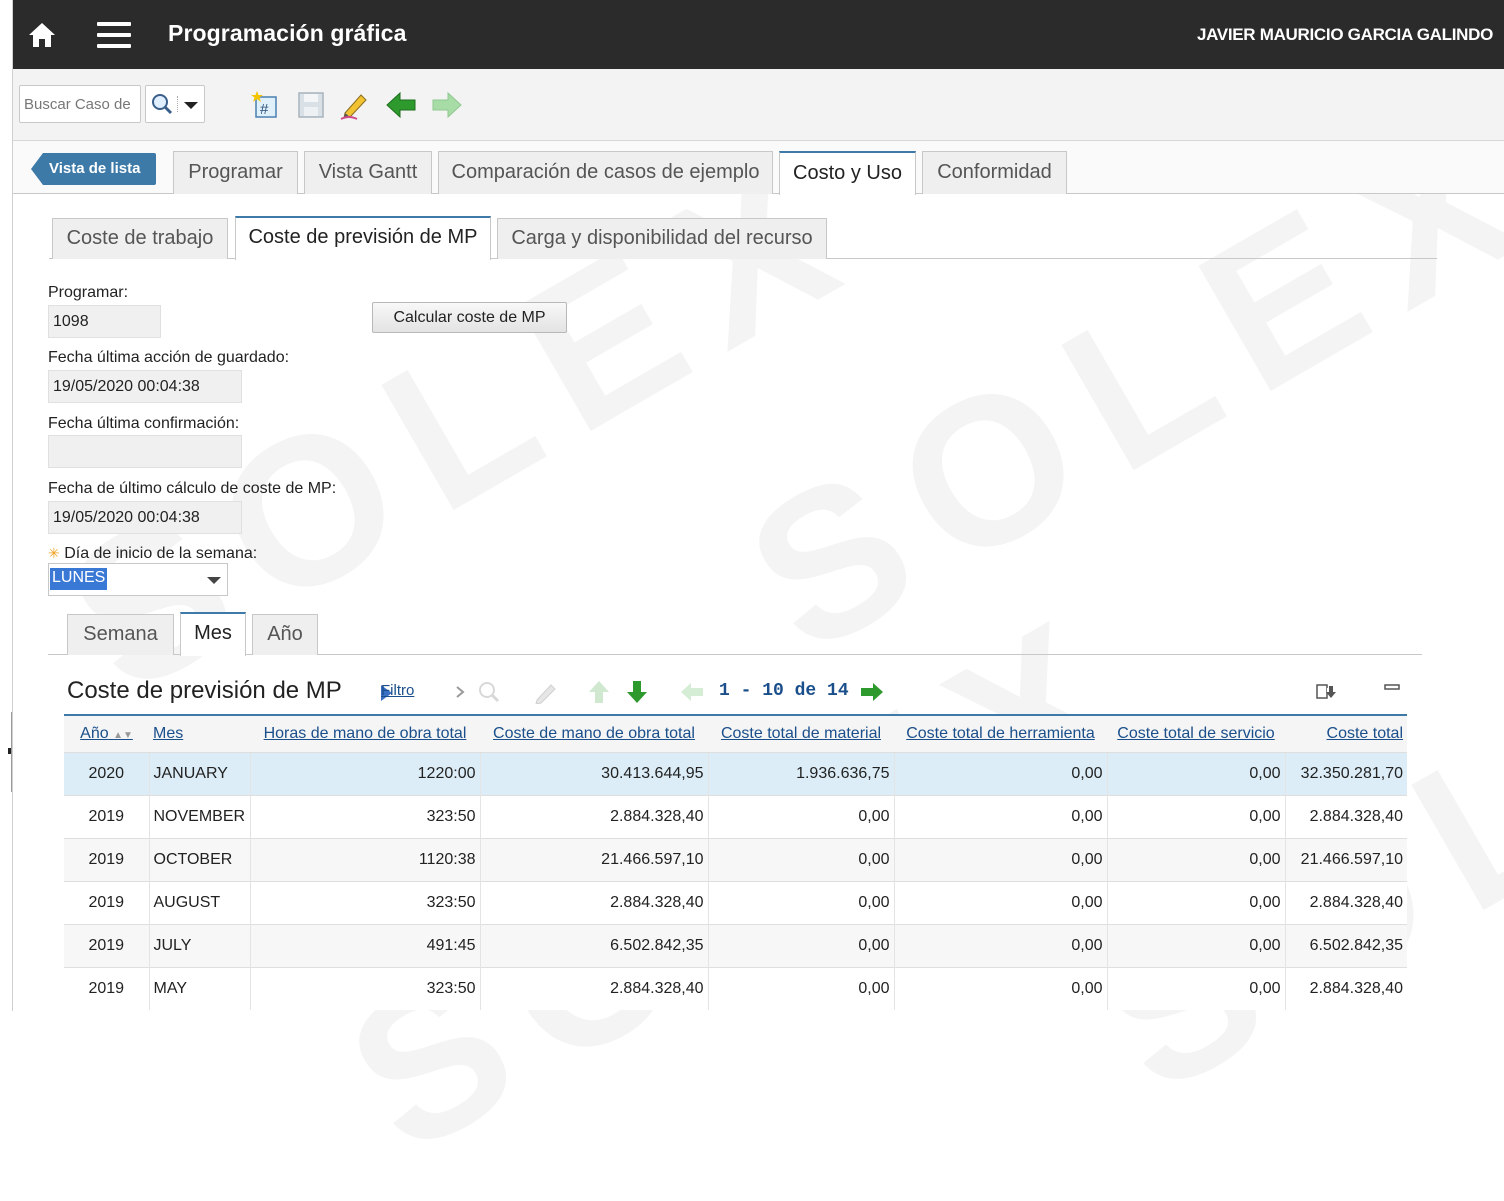 The height and width of the screenshot is (1201, 1504). What do you see at coordinates (605, 172) in the screenshot?
I see `tab-comparacion: Comparación de casos de ejemplo` at bounding box center [605, 172].